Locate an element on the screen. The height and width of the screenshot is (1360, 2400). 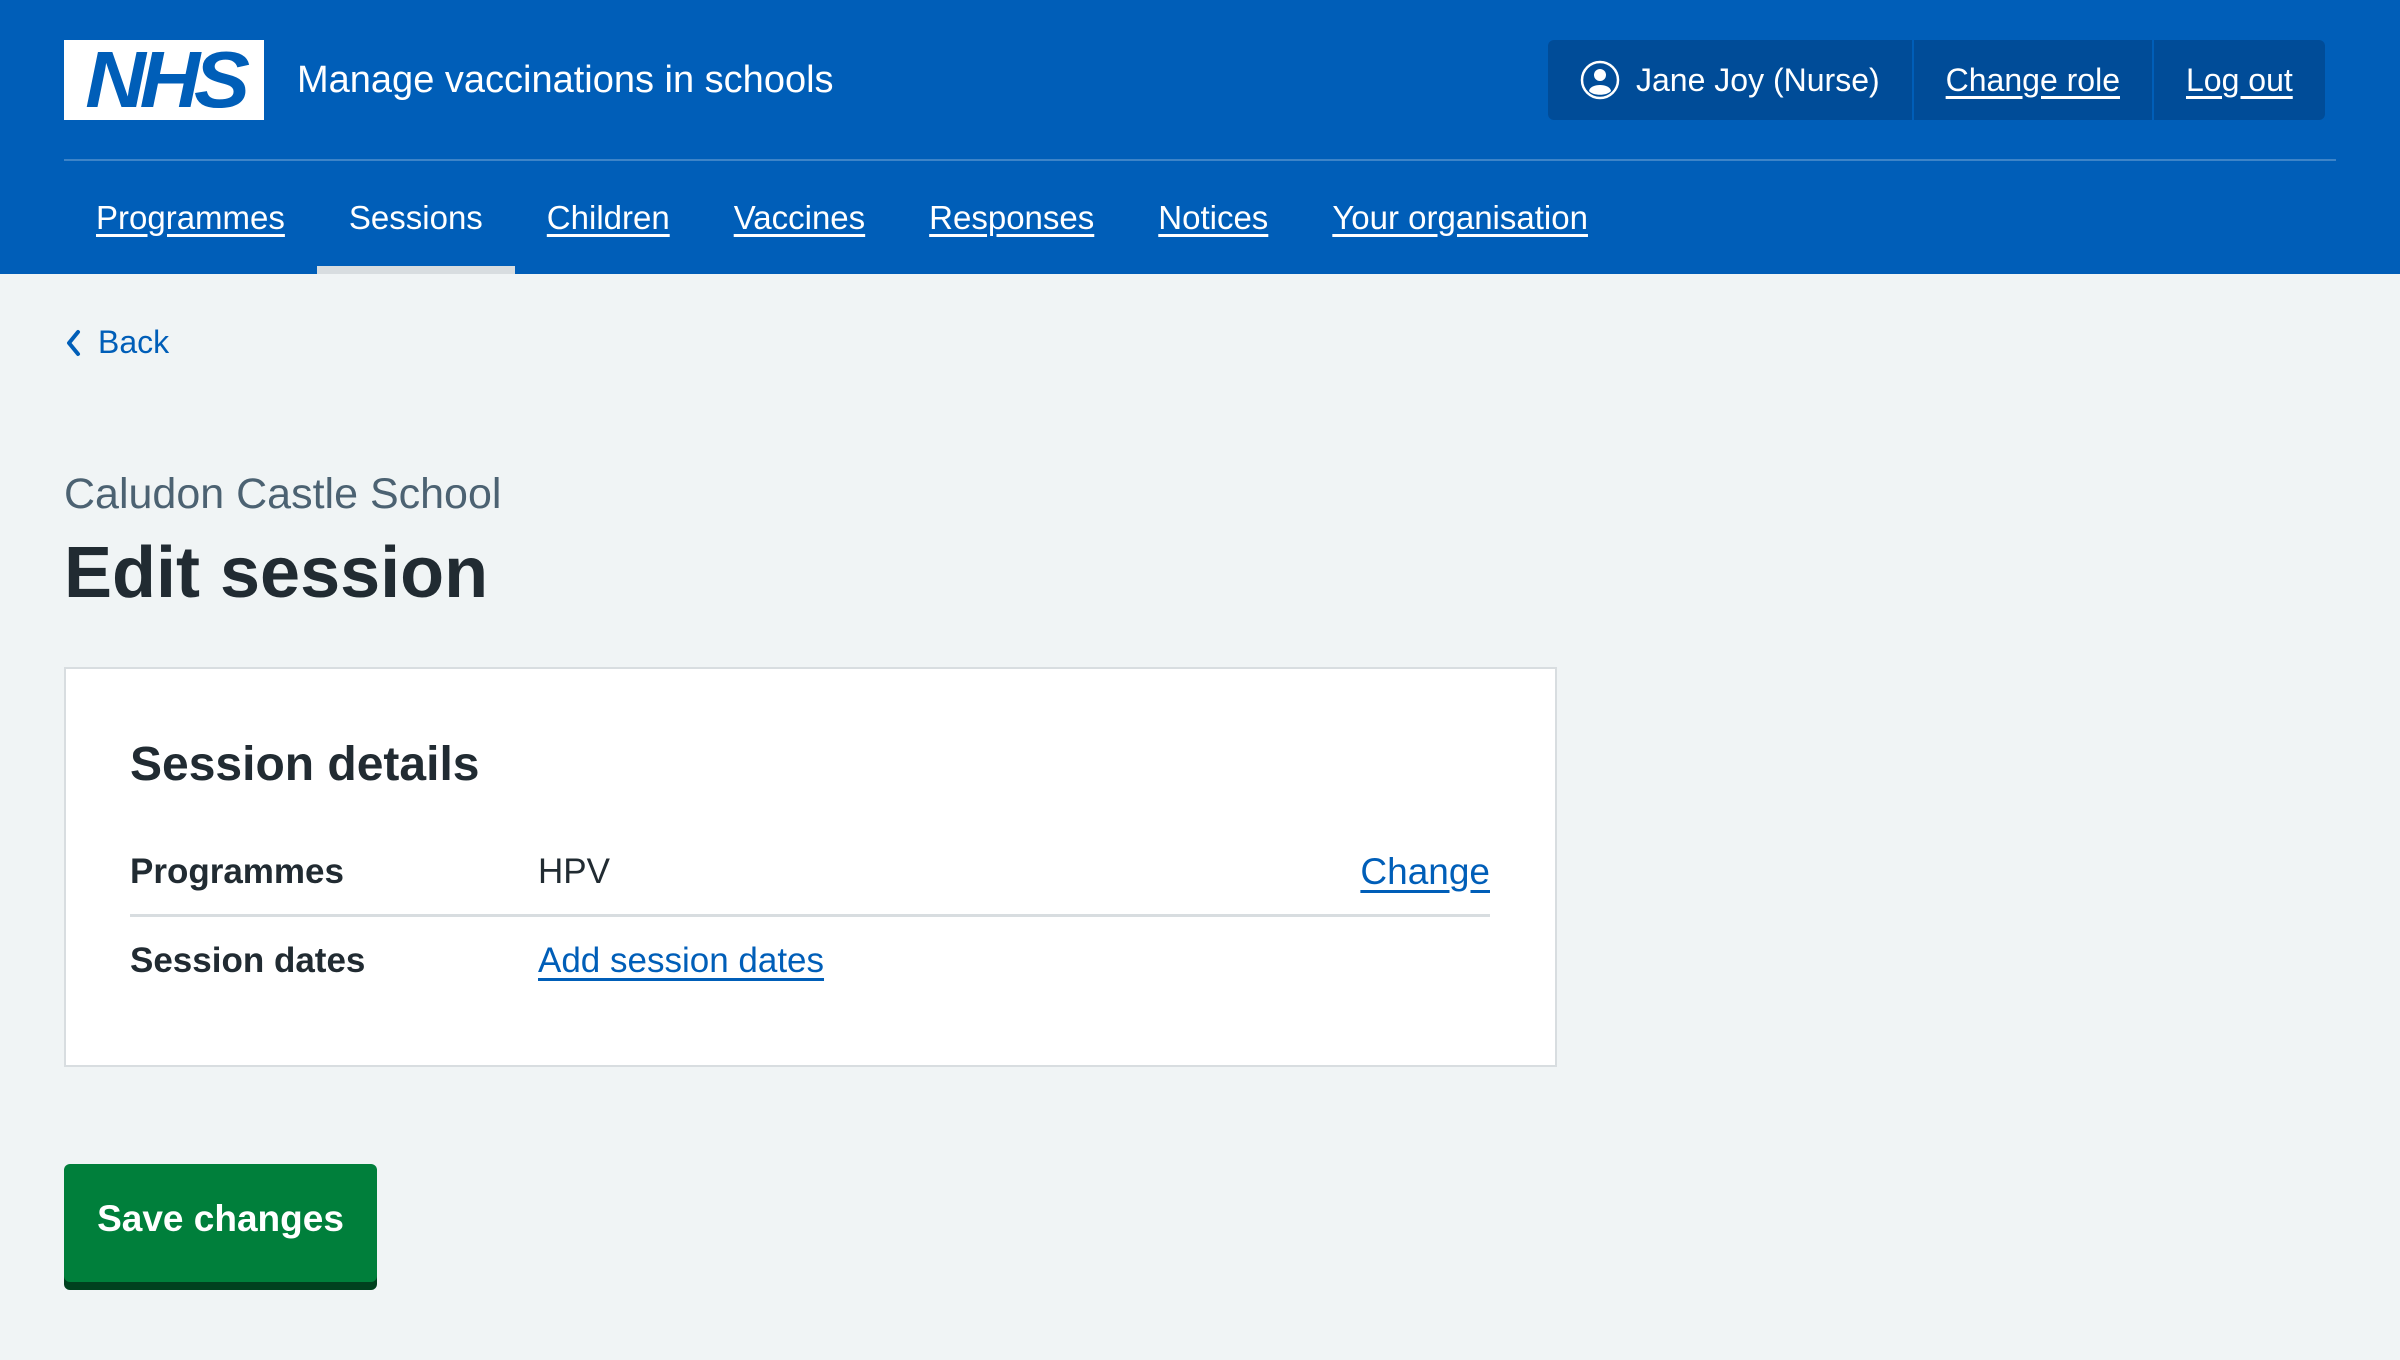
change-programmes-link: Change is located at coordinates (1425, 871).